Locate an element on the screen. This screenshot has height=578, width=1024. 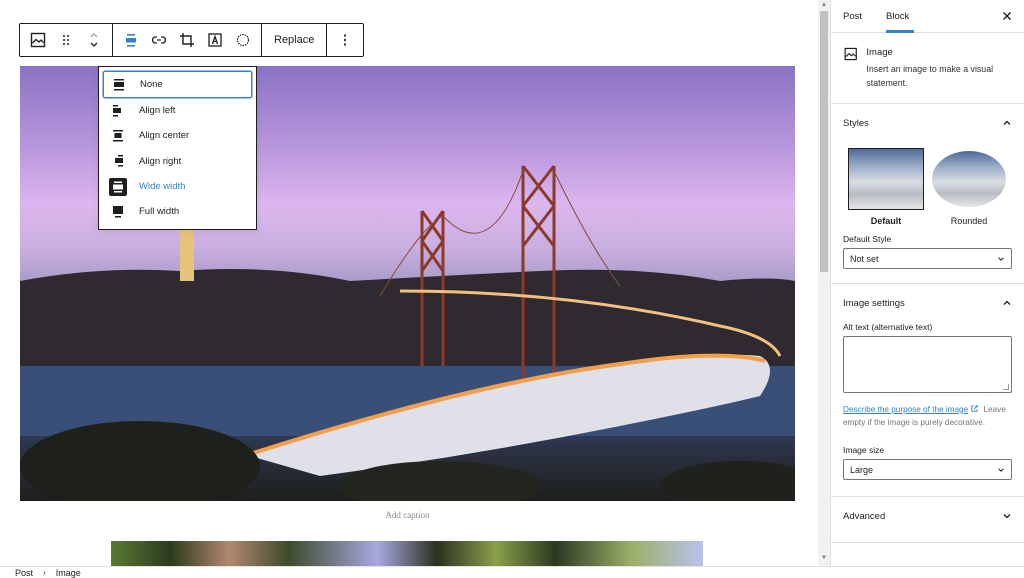
scroll-down-arrow-icon: ▼ is located at coordinates (824, 558).